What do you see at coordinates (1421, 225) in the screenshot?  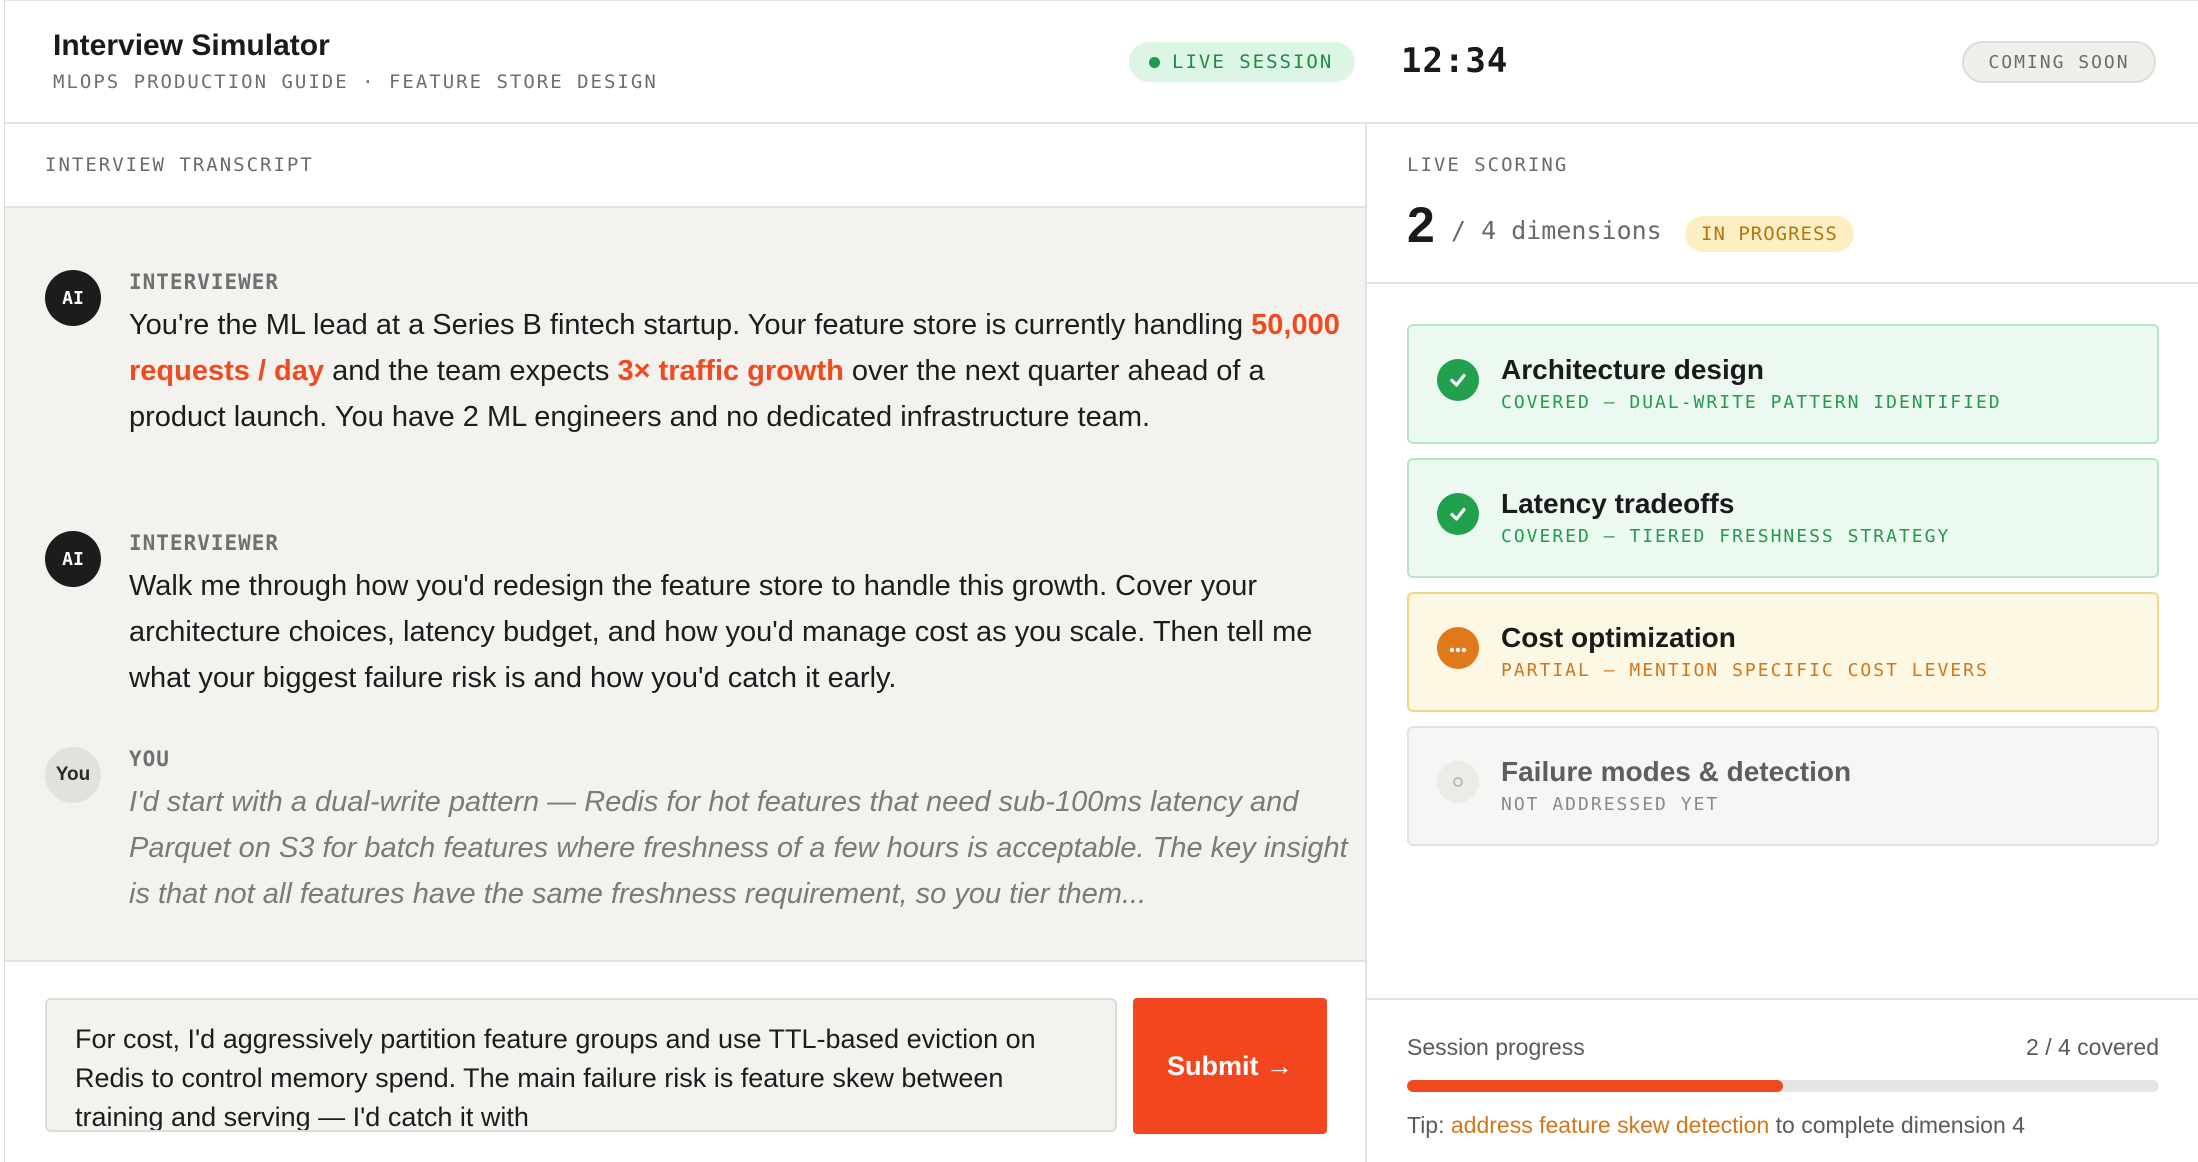 I see `score-count: 2` at bounding box center [1421, 225].